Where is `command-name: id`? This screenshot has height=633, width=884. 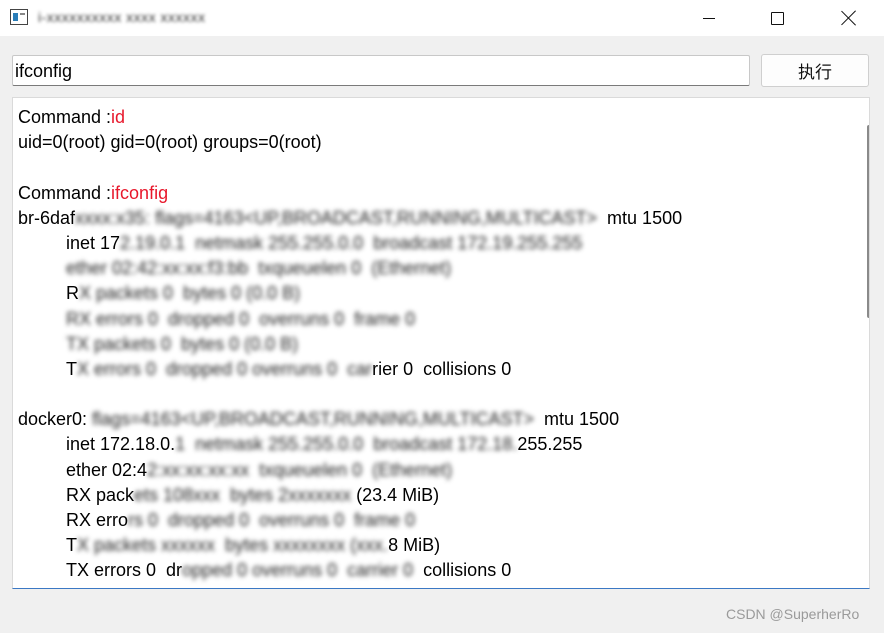
command-name: id is located at coordinates (118, 117).